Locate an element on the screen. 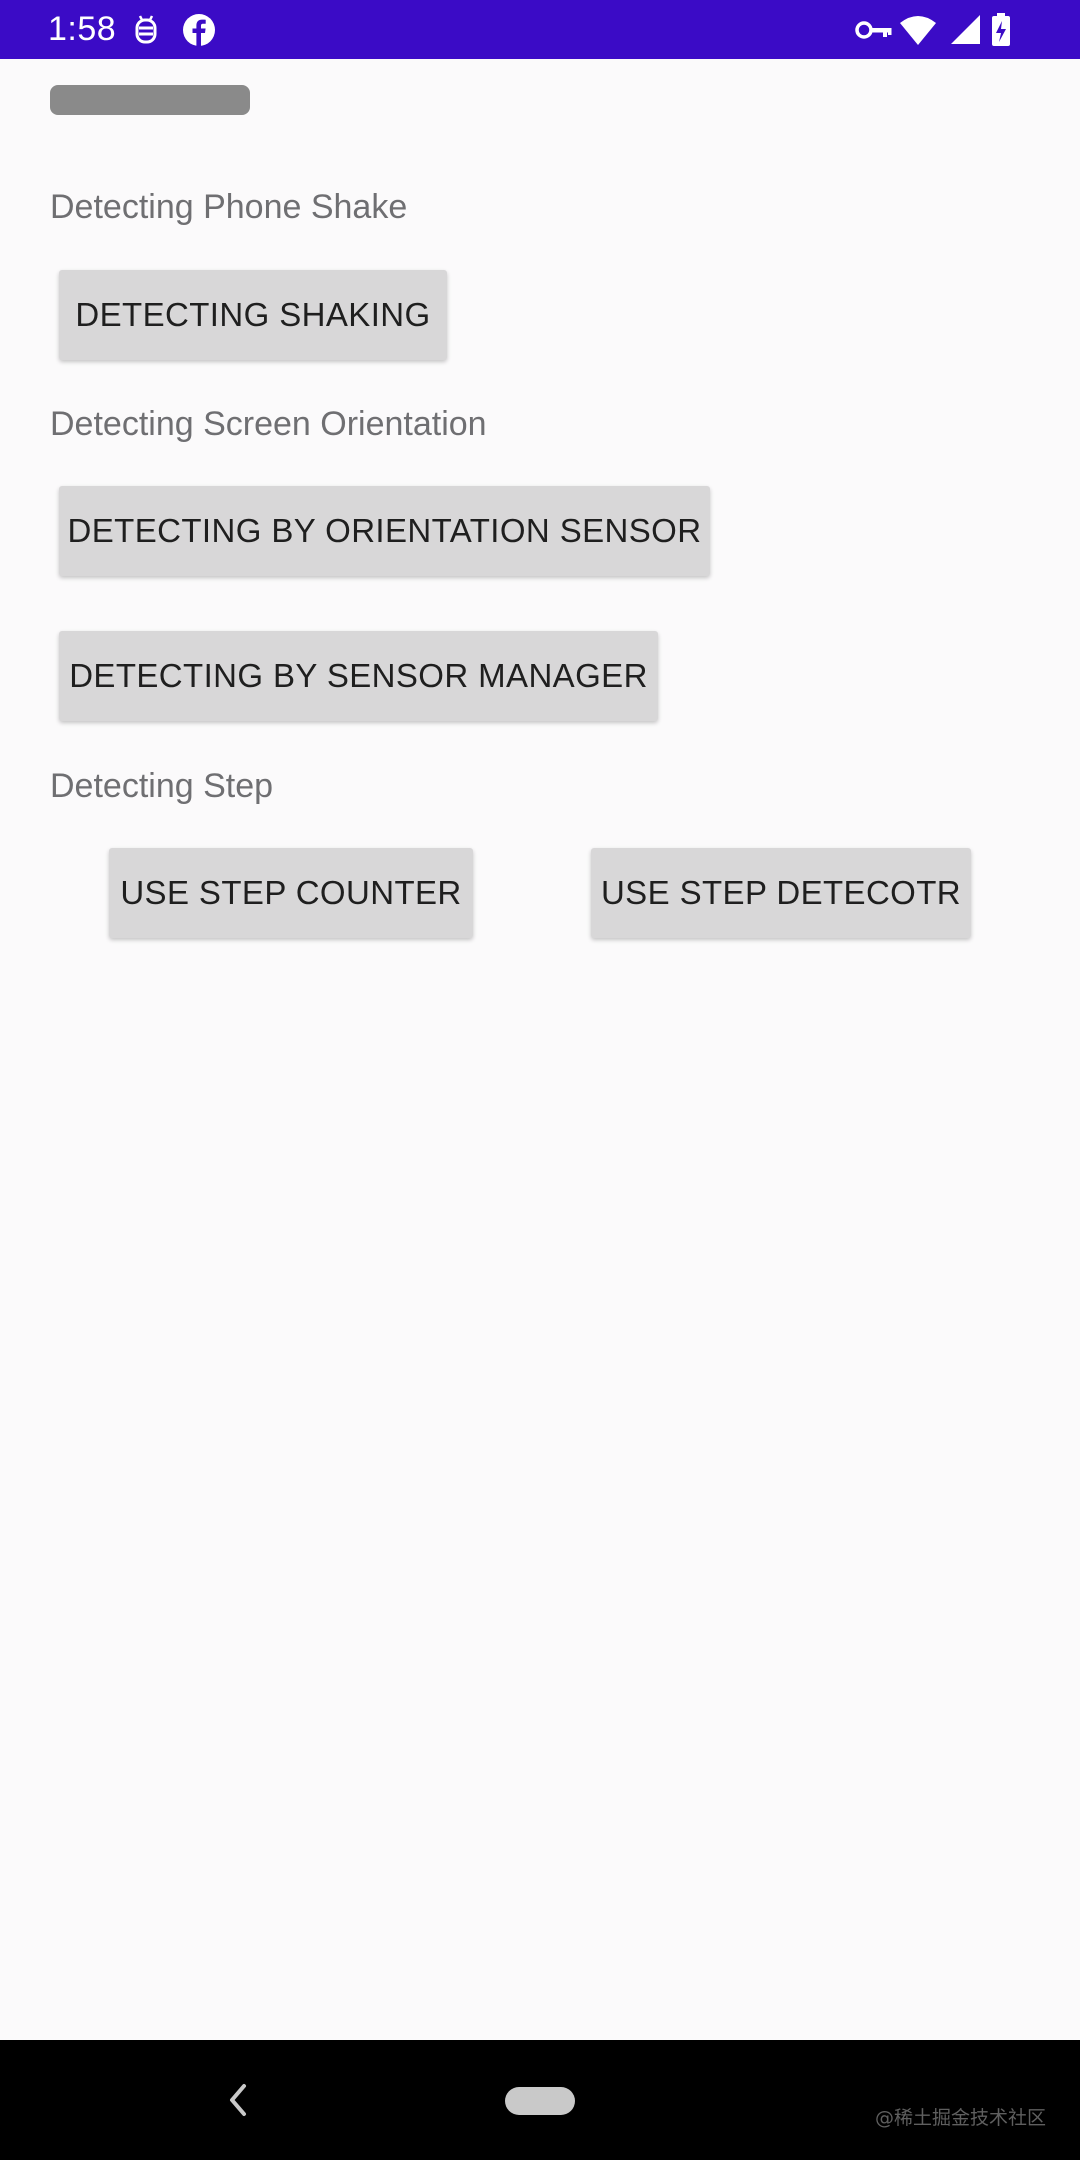  section-label-step: Detecting Step is located at coordinates (162, 786).